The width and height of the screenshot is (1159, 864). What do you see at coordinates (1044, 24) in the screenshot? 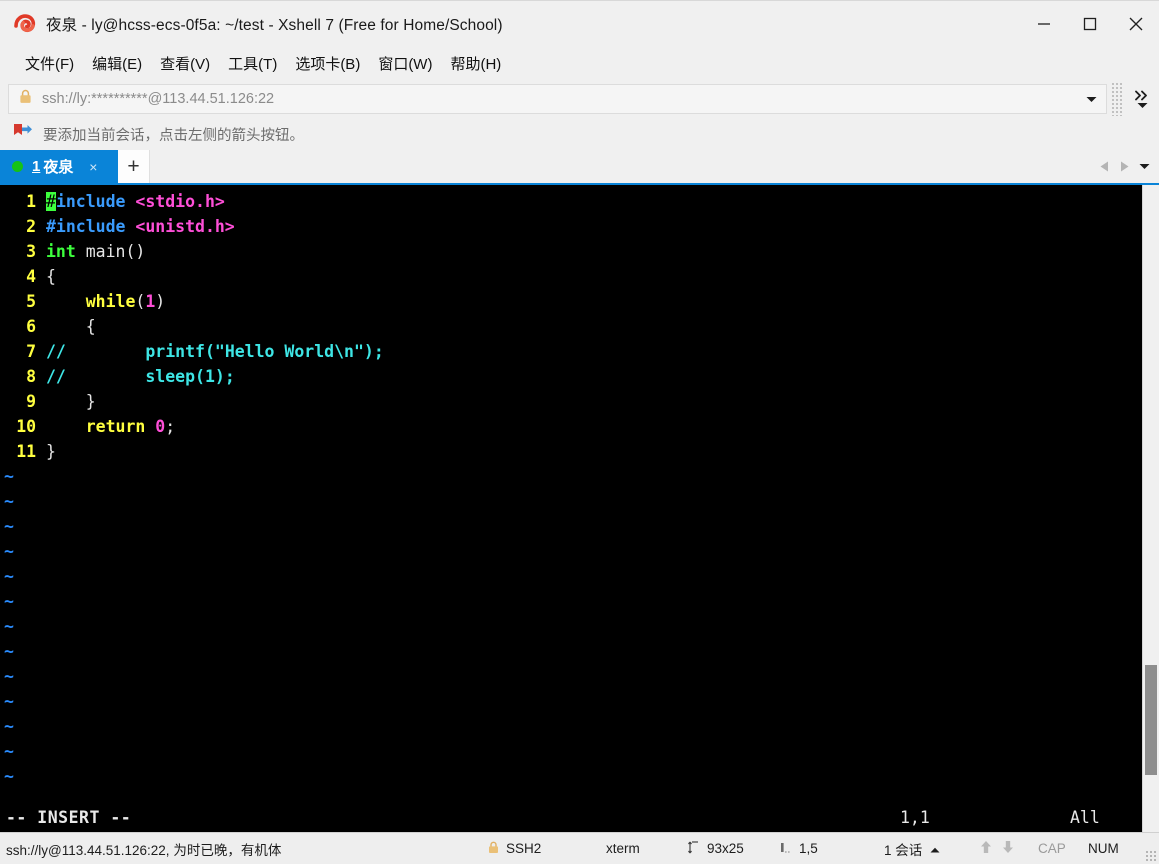
I see `minimize-button` at bounding box center [1044, 24].